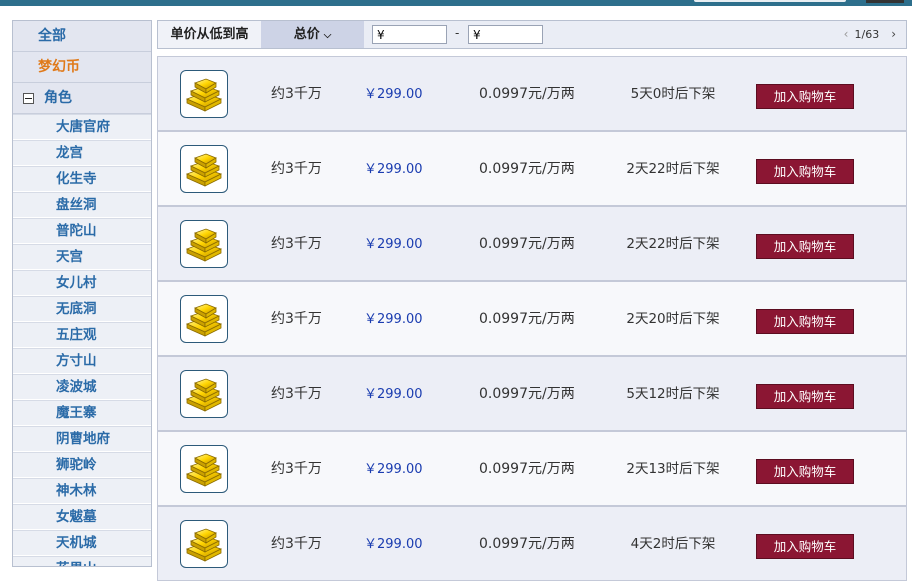 Image resolution: width=912 pixels, height=582 pixels. I want to click on chevron-down-icon: ⌵, so click(327, 35).